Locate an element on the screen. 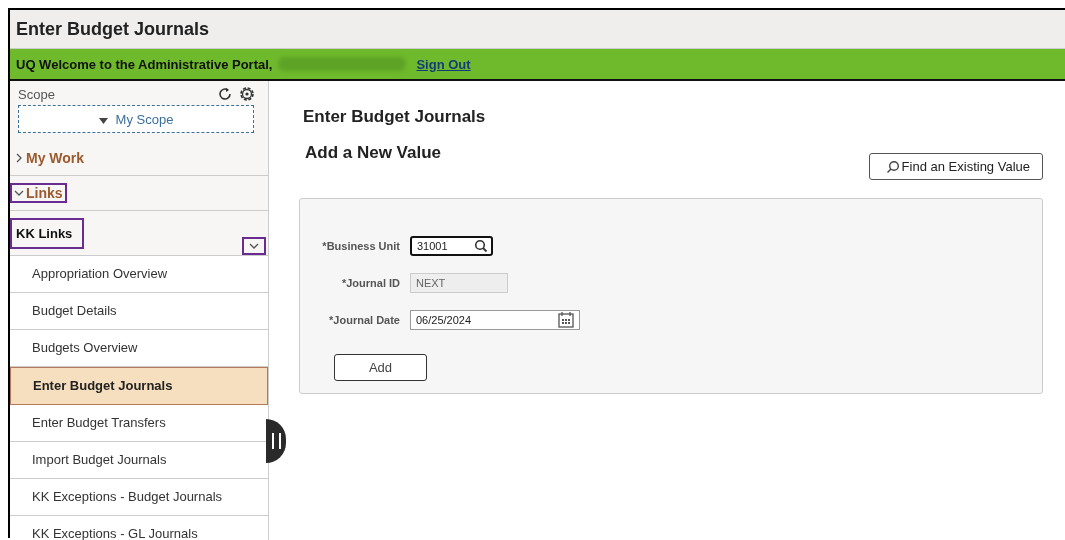 The width and height of the screenshot is (1065, 540). section-title: Add a New Value is located at coordinates (373, 153).